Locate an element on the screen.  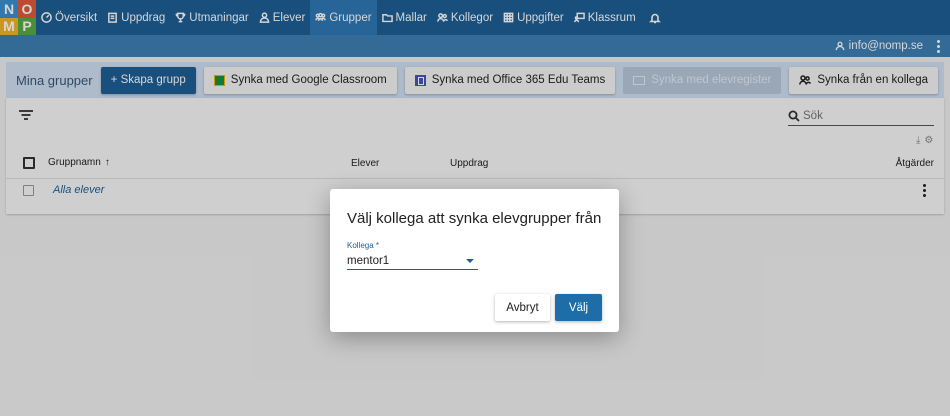
confirm-button: Välj is located at coordinates (578, 307).